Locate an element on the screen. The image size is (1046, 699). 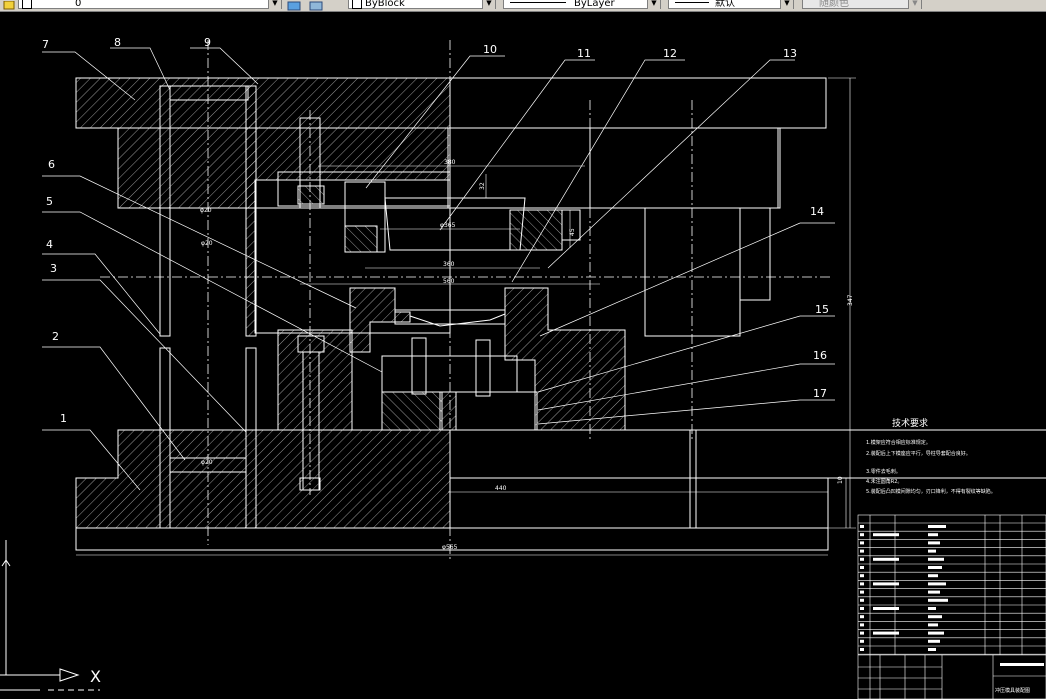
part-label-10: 10 is located at coordinates (490, 49).